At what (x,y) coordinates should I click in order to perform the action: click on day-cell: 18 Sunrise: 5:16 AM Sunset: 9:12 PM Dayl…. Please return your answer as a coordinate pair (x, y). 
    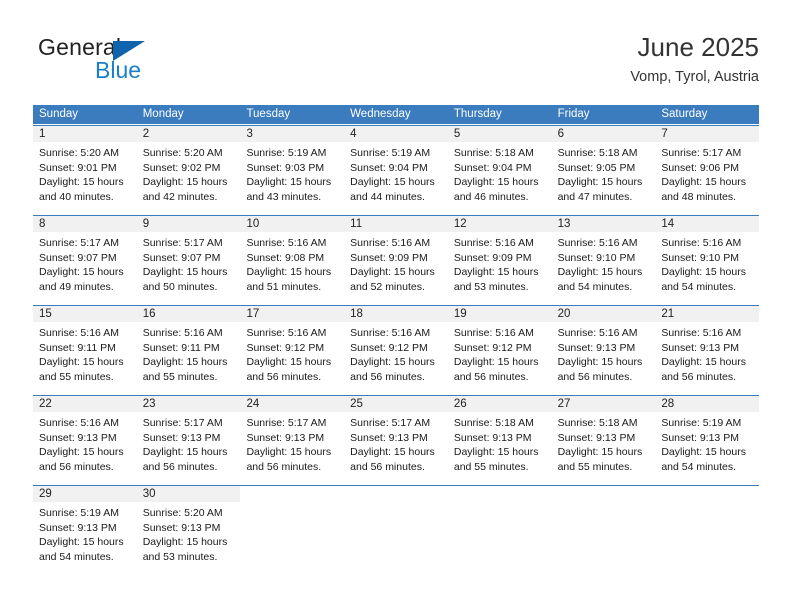
    Looking at the image, I should click on (396, 350).